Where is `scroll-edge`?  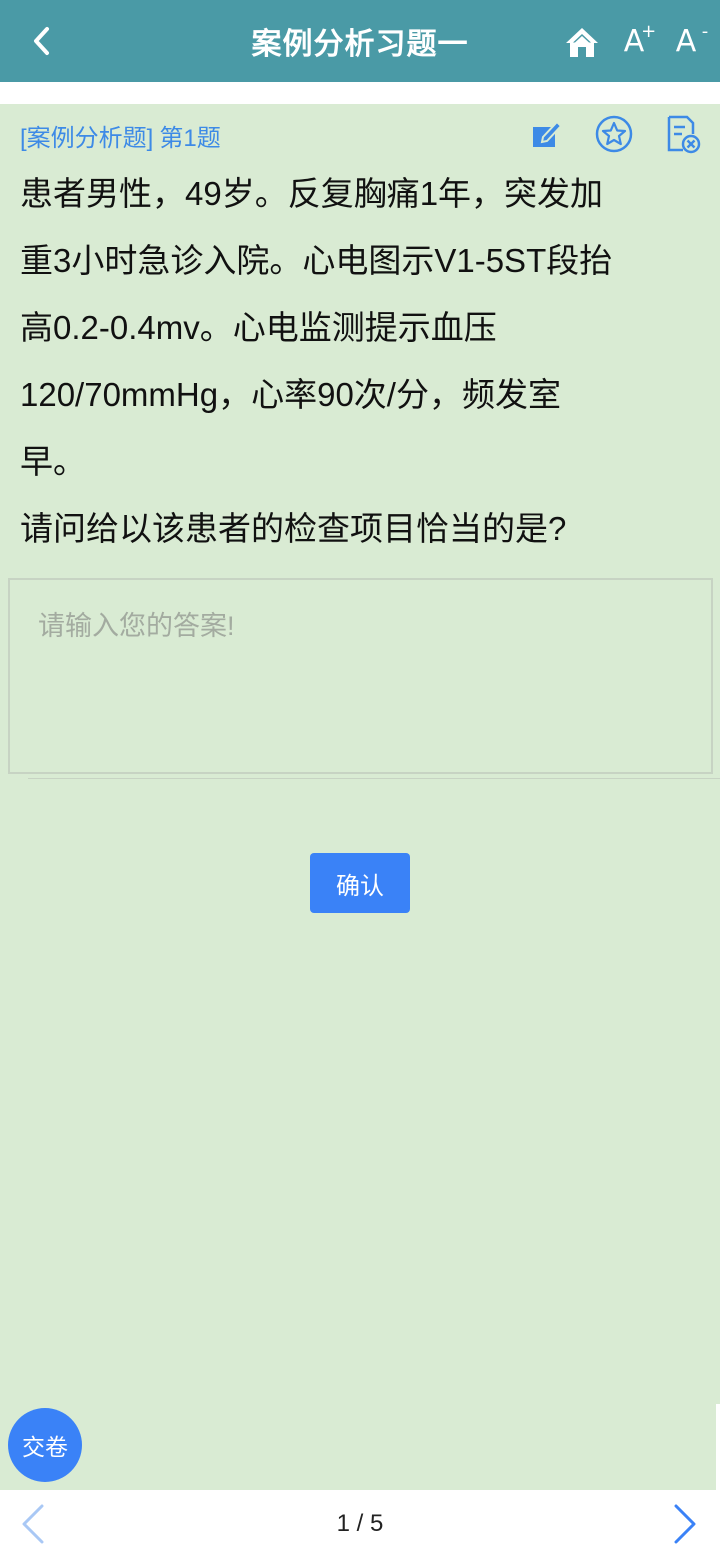
scroll-edge is located at coordinates (718, 1447).